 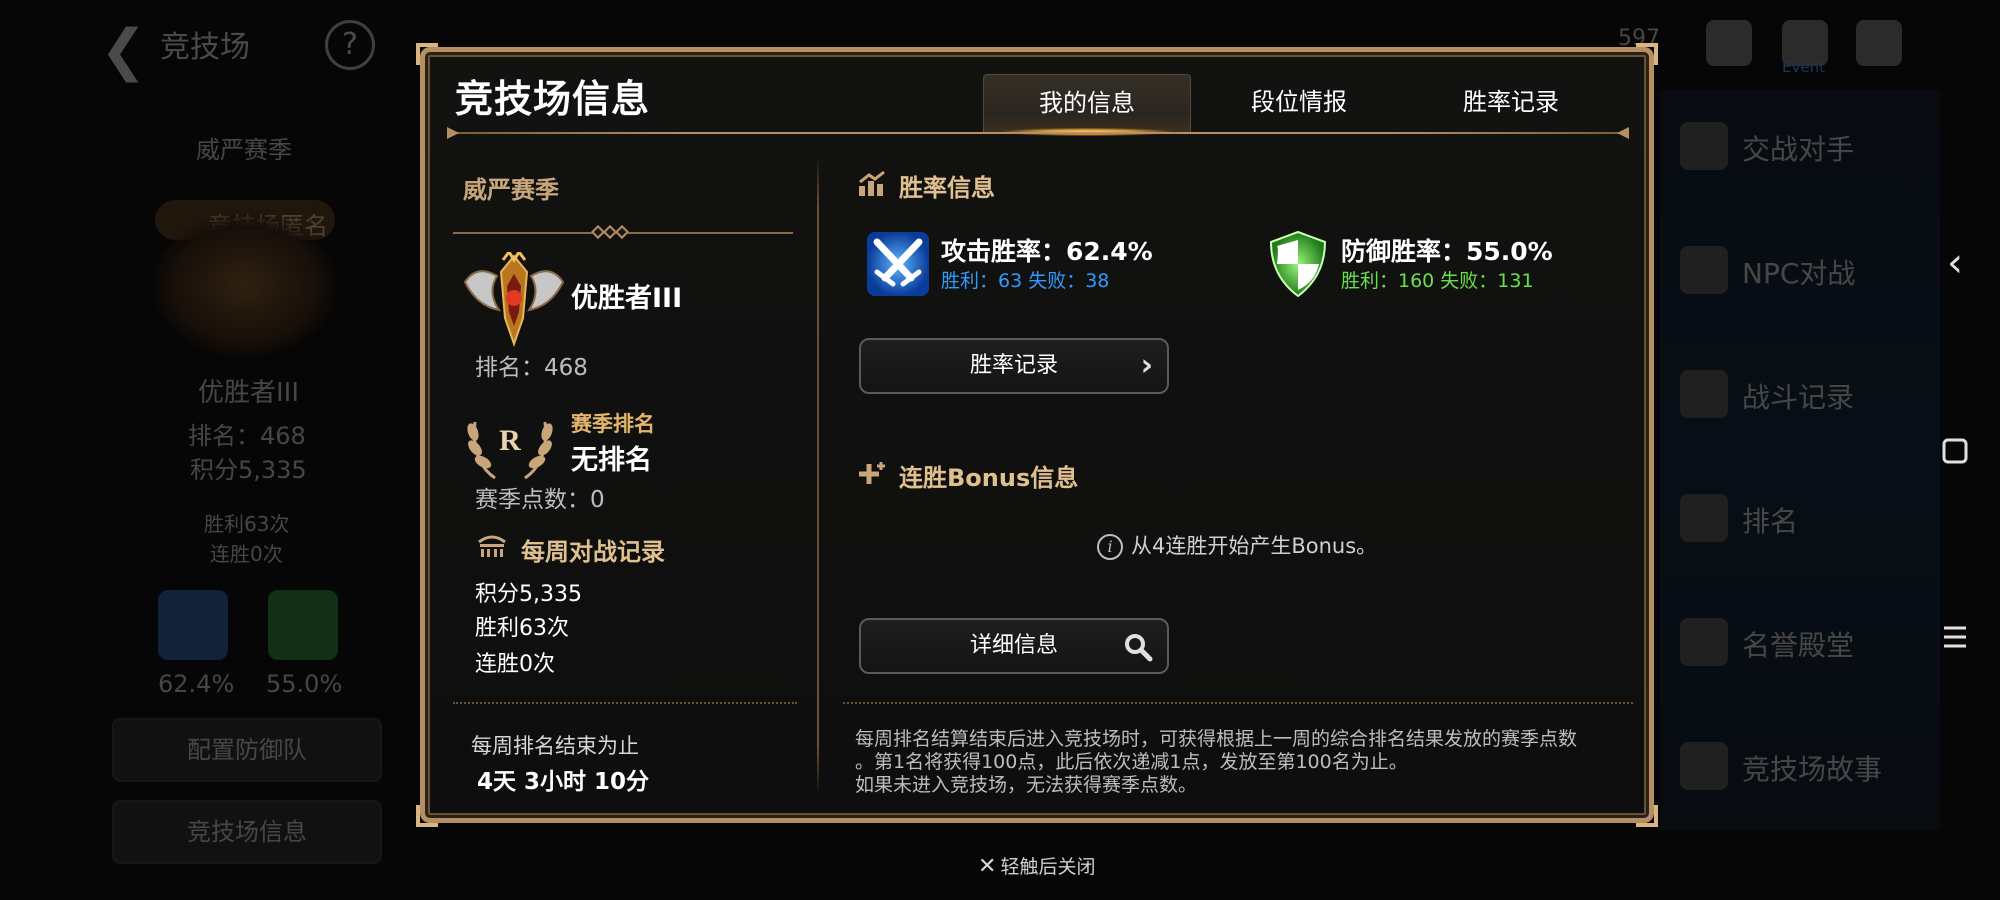 I want to click on season-rank-value: 无排名, so click(x=611, y=460).